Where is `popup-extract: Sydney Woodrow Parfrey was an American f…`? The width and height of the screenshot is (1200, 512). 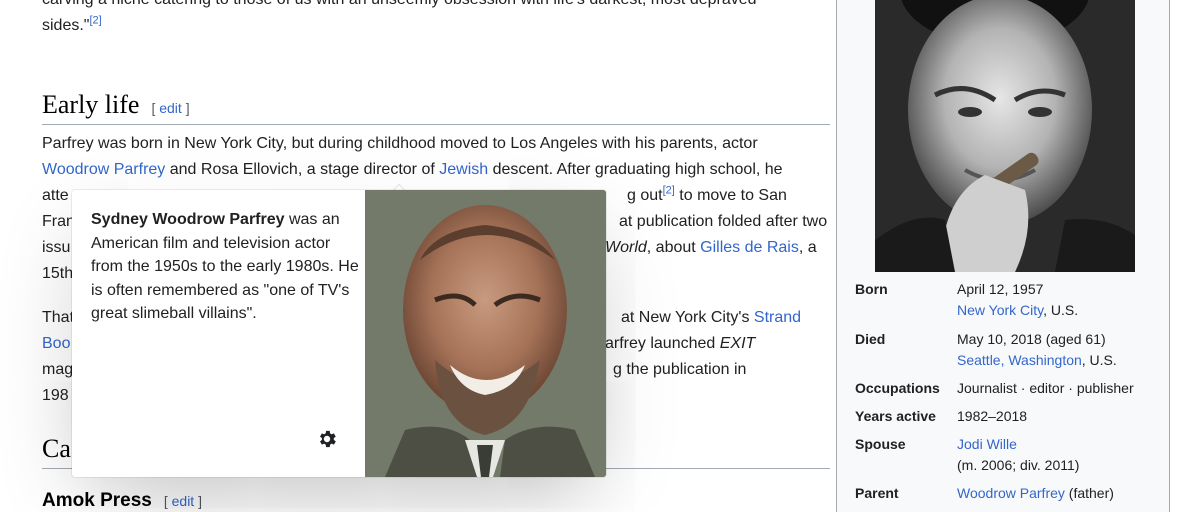
popup-extract: Sydney Woodrow Parfrey was an American f… is located at coordinates (226, 267).